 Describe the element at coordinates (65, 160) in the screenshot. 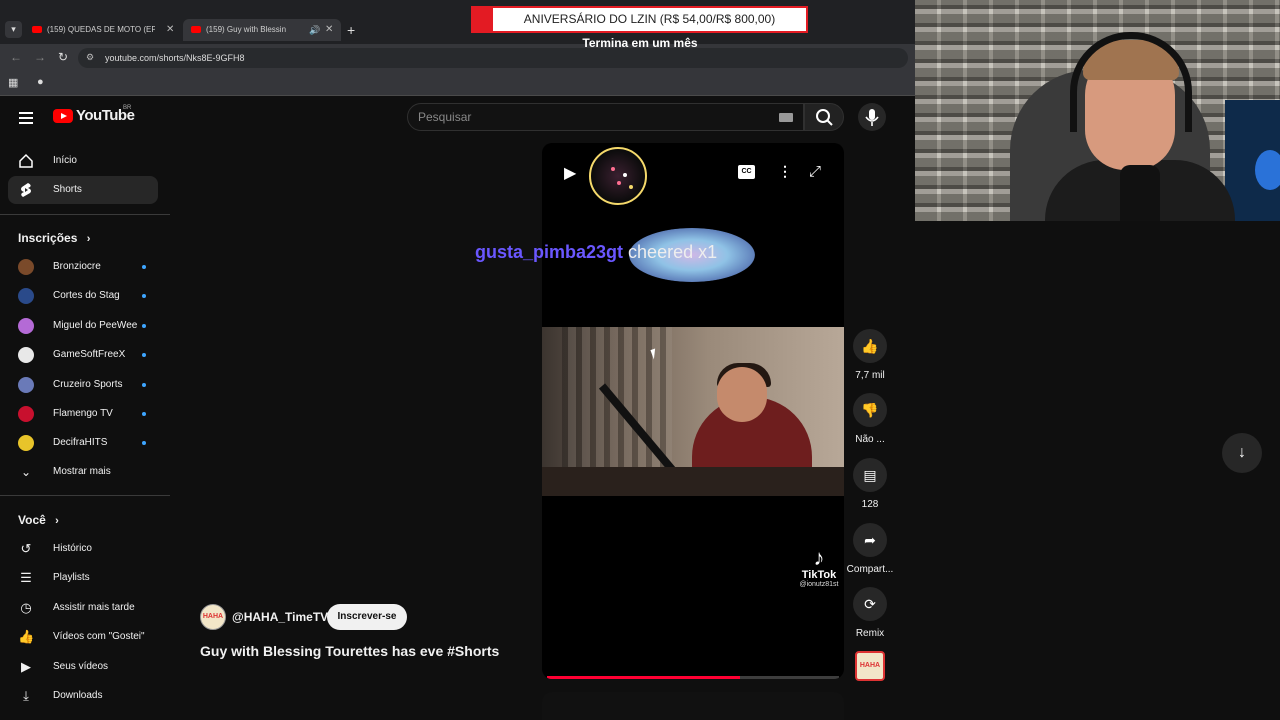

I see `sidebar-item-label: Início` at that location.